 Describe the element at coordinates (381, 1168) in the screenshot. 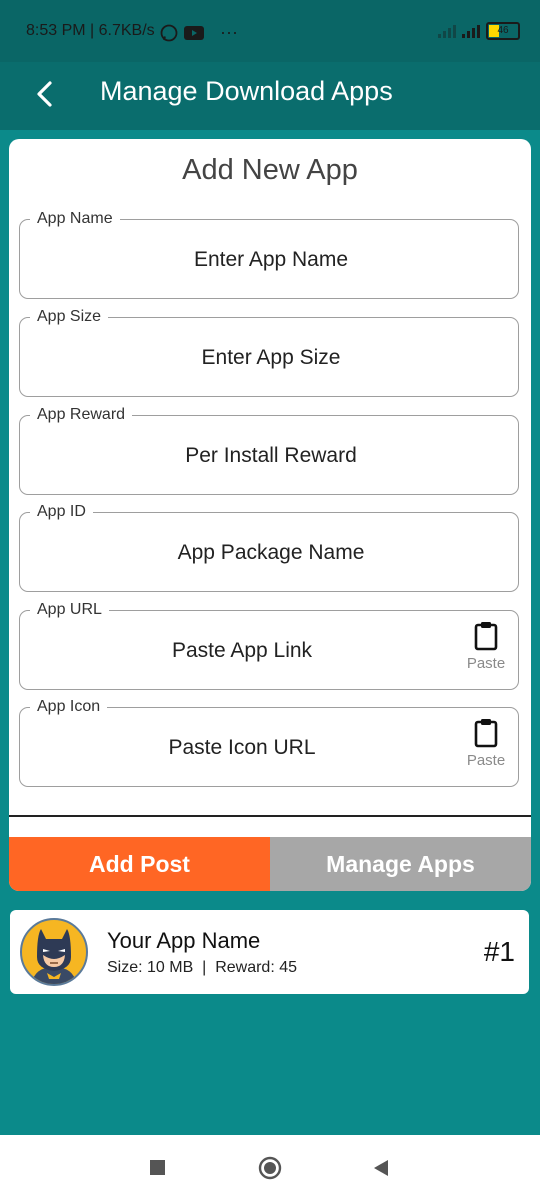

I see `nav-back-button` at that location.